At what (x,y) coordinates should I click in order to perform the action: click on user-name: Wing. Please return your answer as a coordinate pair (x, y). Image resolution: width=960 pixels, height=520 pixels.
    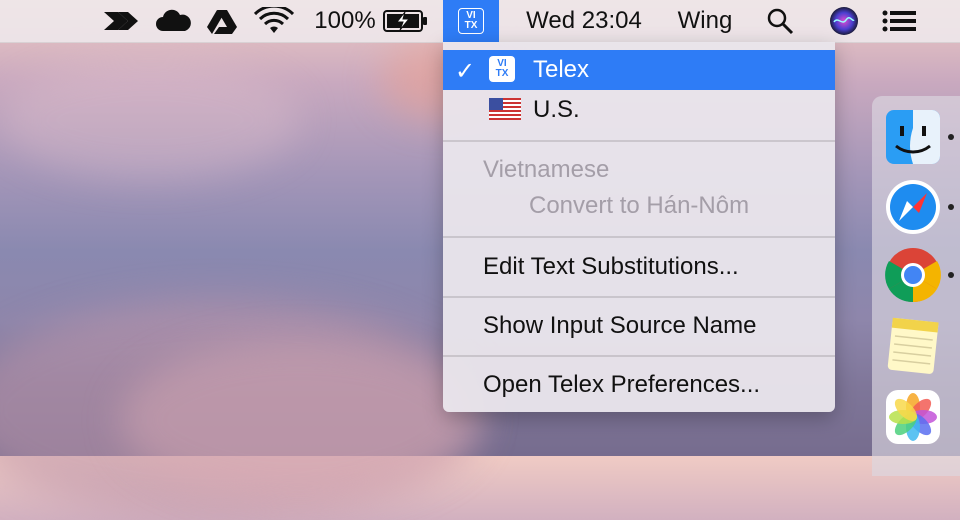
    Looking at the image, I should click on (705, 21).